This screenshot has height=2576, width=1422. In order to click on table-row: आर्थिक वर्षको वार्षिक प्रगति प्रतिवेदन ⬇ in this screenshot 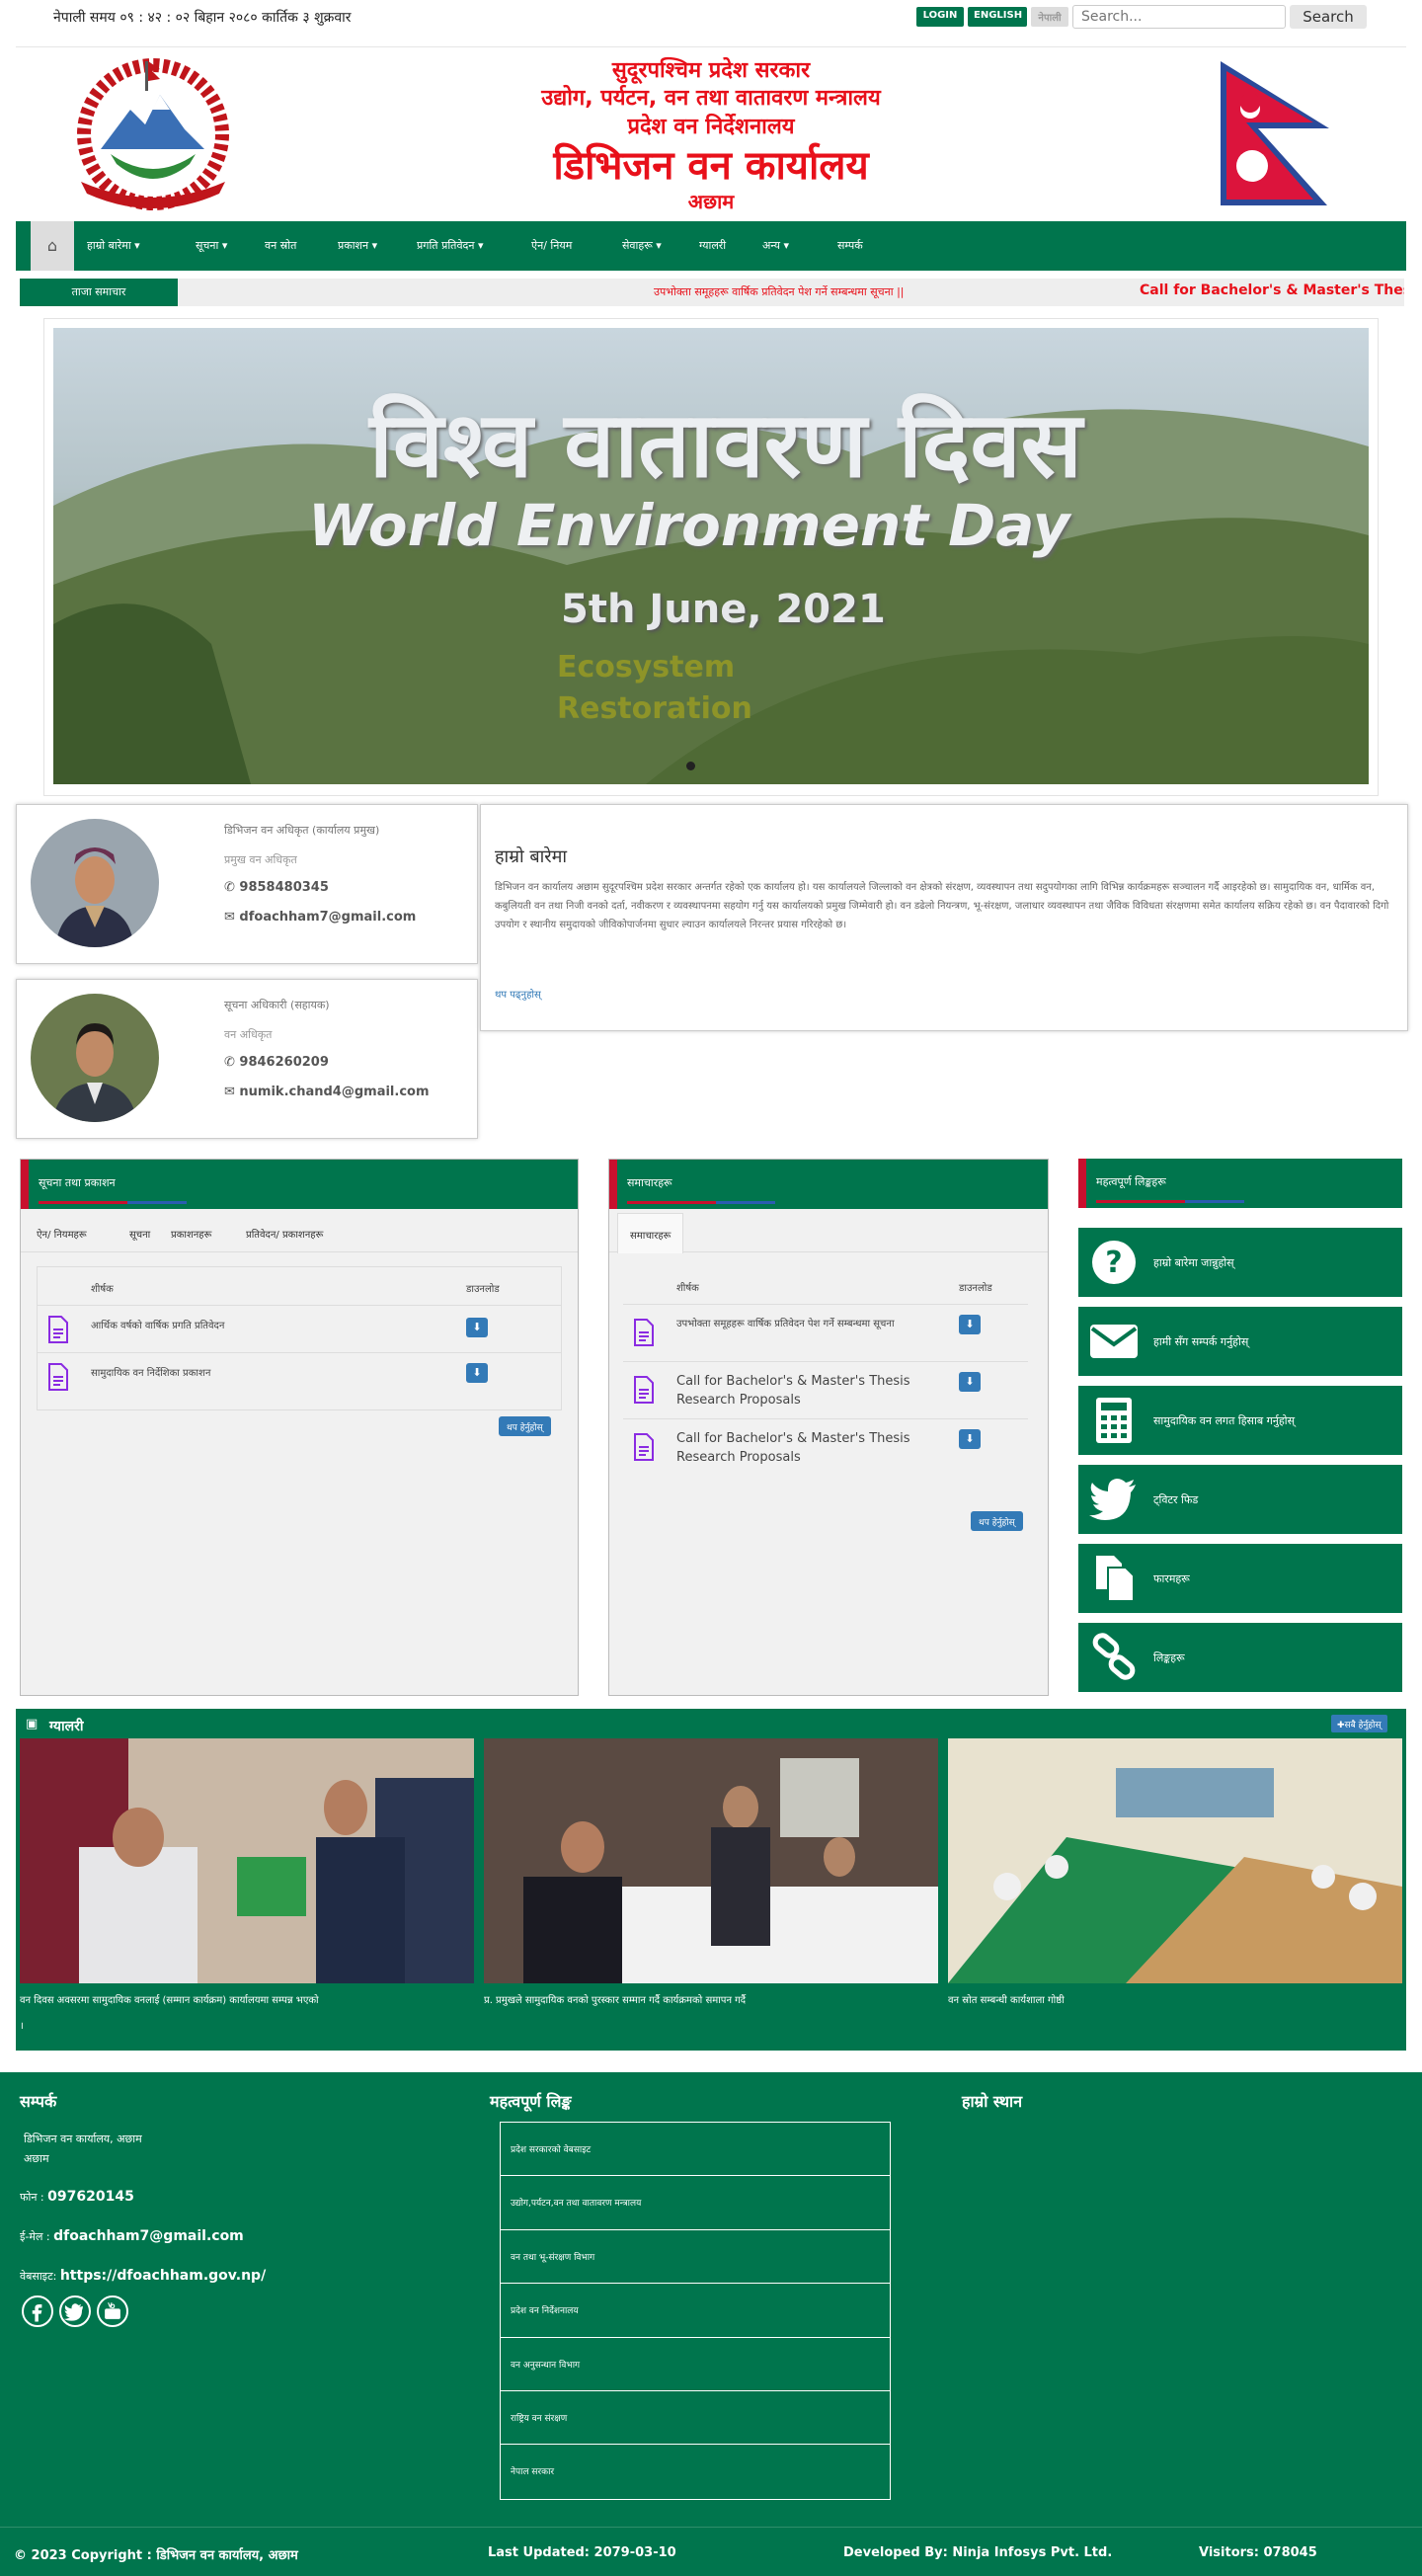, I will do `click(300, 1328)`.